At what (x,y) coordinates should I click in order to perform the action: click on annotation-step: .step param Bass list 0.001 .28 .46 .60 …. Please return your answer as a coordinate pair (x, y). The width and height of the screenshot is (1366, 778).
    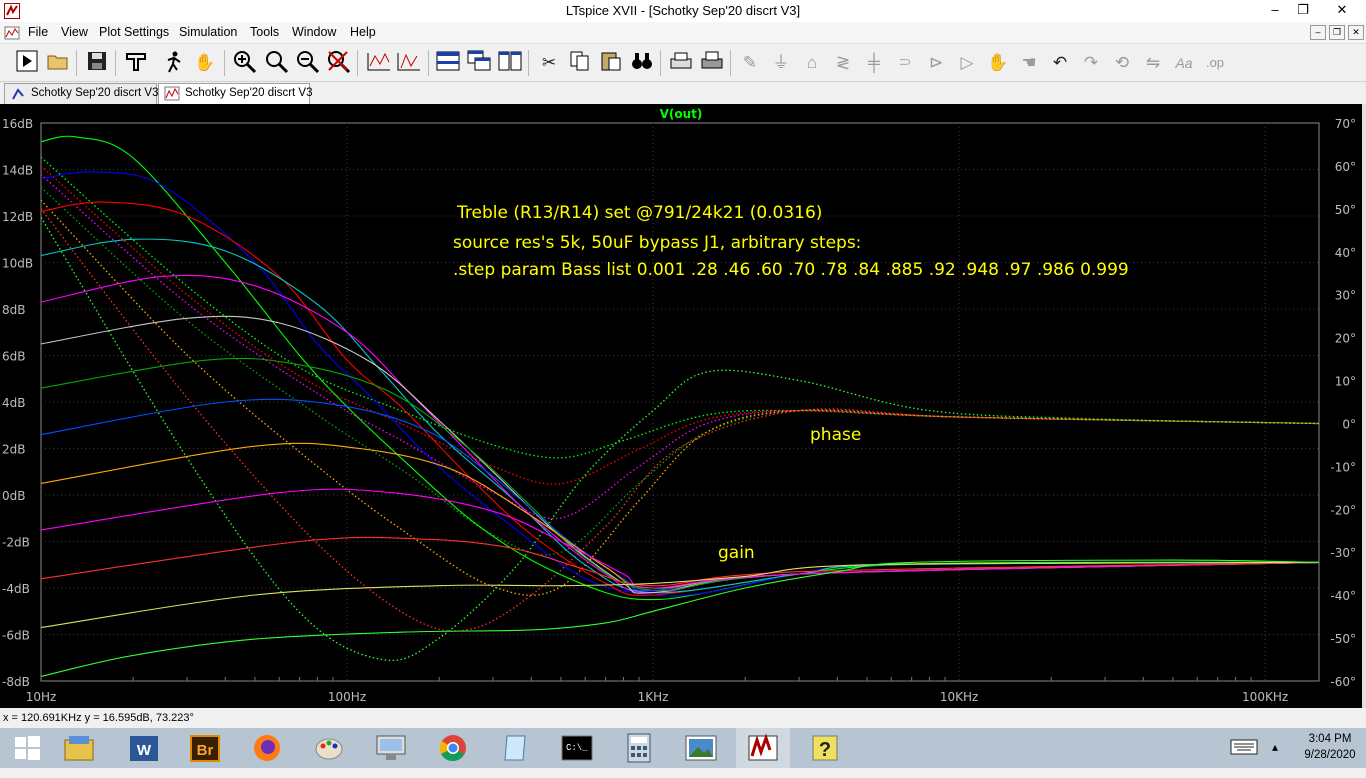
    Looking at the image, I should click on (791, 270).